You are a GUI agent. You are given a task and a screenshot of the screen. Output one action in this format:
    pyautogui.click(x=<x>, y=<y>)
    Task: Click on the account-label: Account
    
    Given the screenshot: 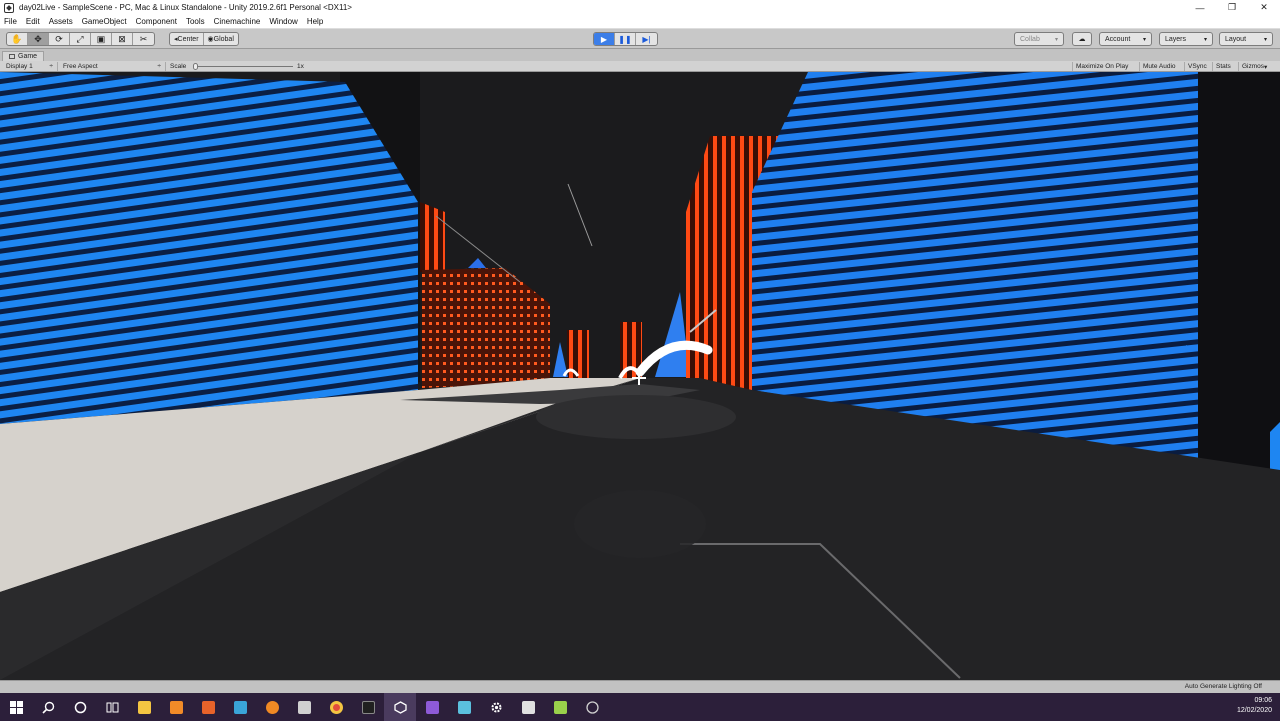 What is the action you would take?
    pyautogui.click(x=1118, y=39)
    